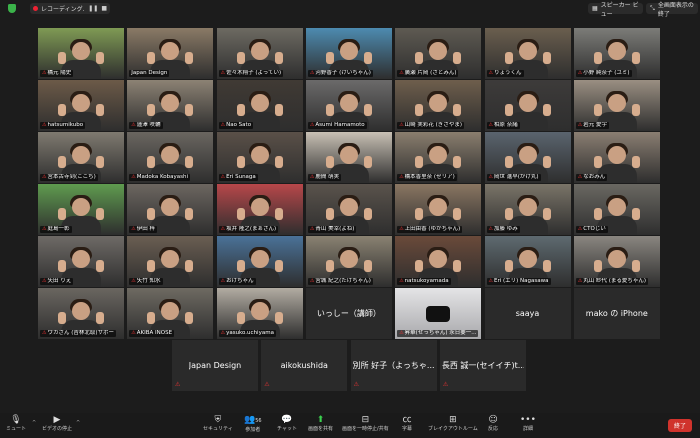  I want to click on reactions-button: ☺ 反応, so click(493, 426).